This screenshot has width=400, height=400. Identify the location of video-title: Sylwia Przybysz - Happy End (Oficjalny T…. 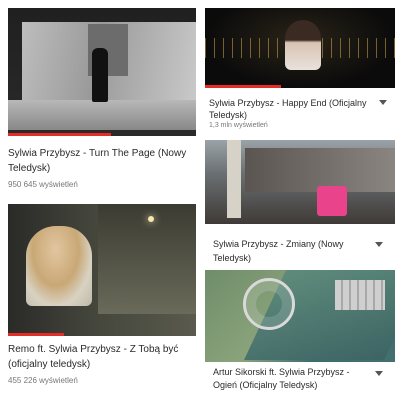
(291, 109).